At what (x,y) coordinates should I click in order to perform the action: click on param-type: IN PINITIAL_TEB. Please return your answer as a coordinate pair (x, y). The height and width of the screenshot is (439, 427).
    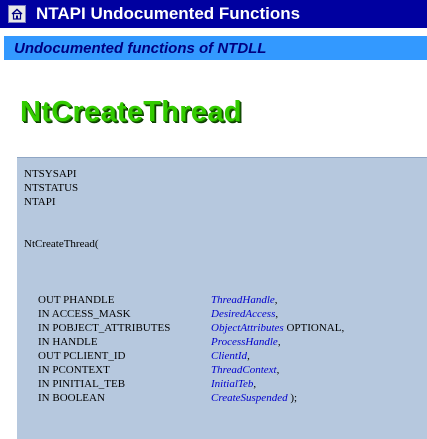
    Looking at the image, I should click on (82, 384).